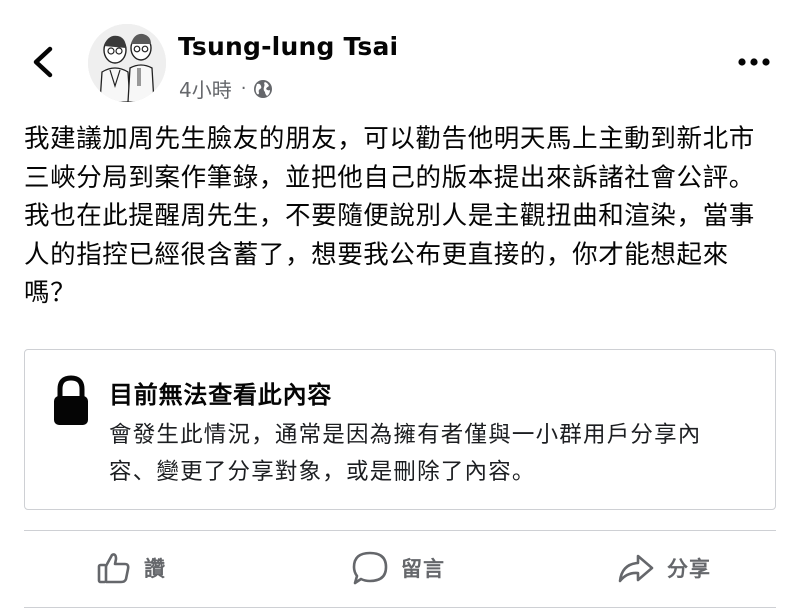  Describe the element at coordinates (664, 568) in the screenshot. I see `share-button: 分享` at that location.